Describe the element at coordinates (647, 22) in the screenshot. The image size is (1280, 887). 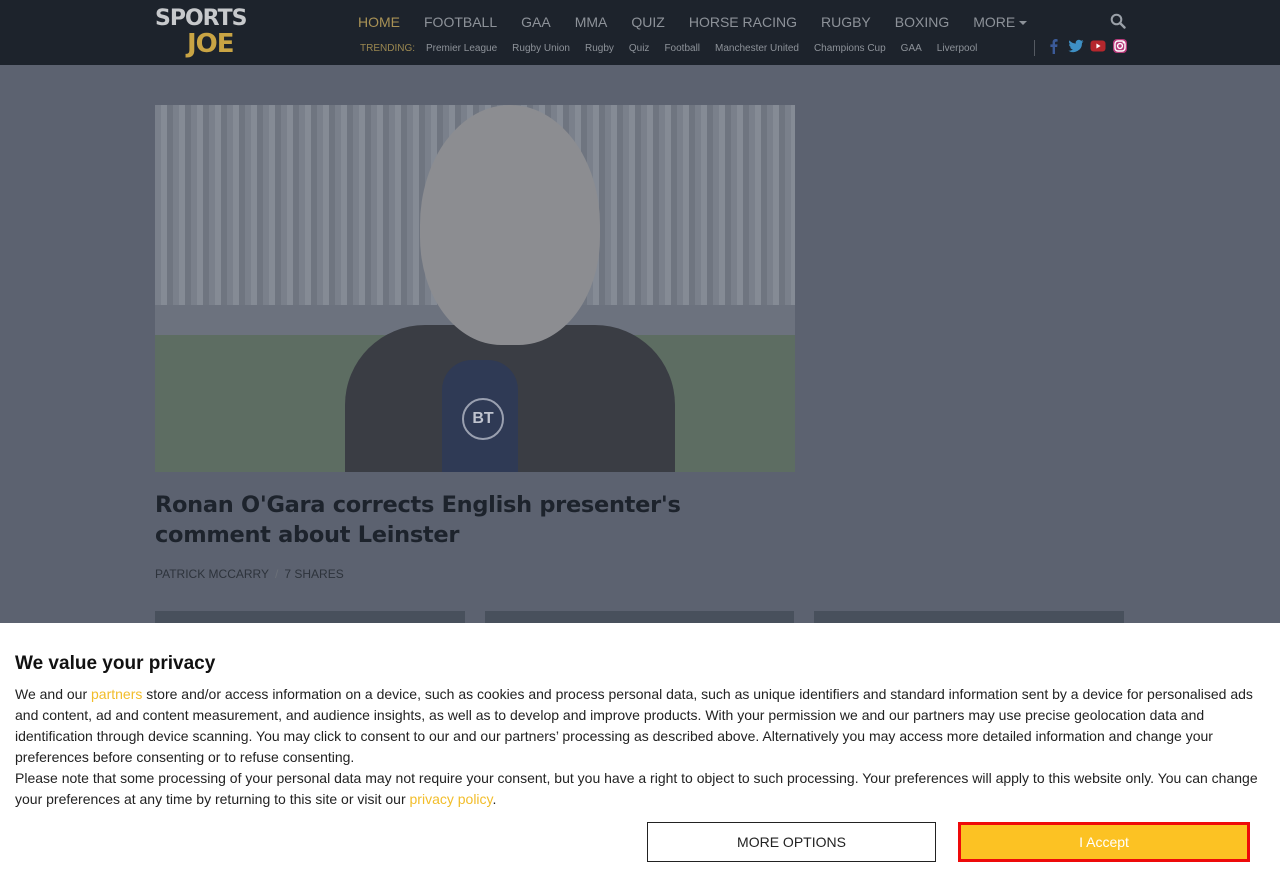
I see `nav-quiz: QUIZ` at that location.